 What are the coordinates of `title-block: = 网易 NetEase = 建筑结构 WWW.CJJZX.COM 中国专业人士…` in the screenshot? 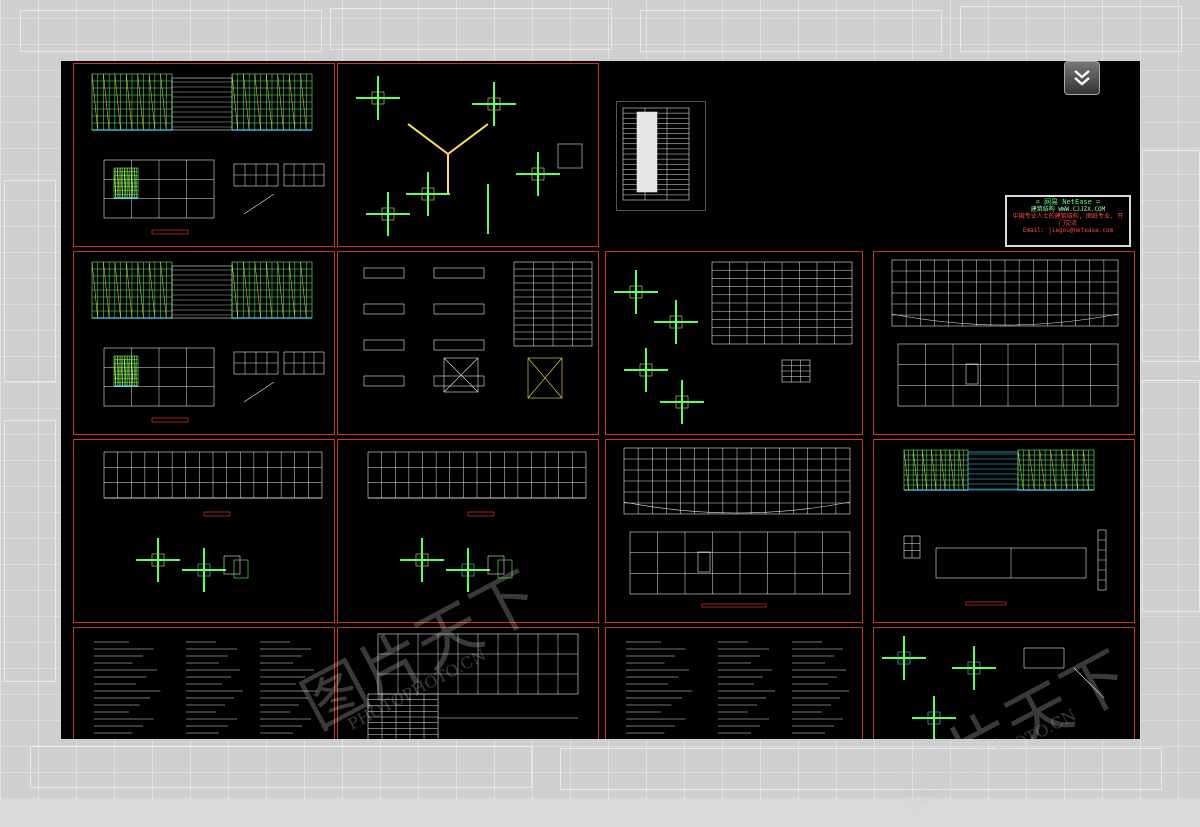 It's located at (1068, 221).